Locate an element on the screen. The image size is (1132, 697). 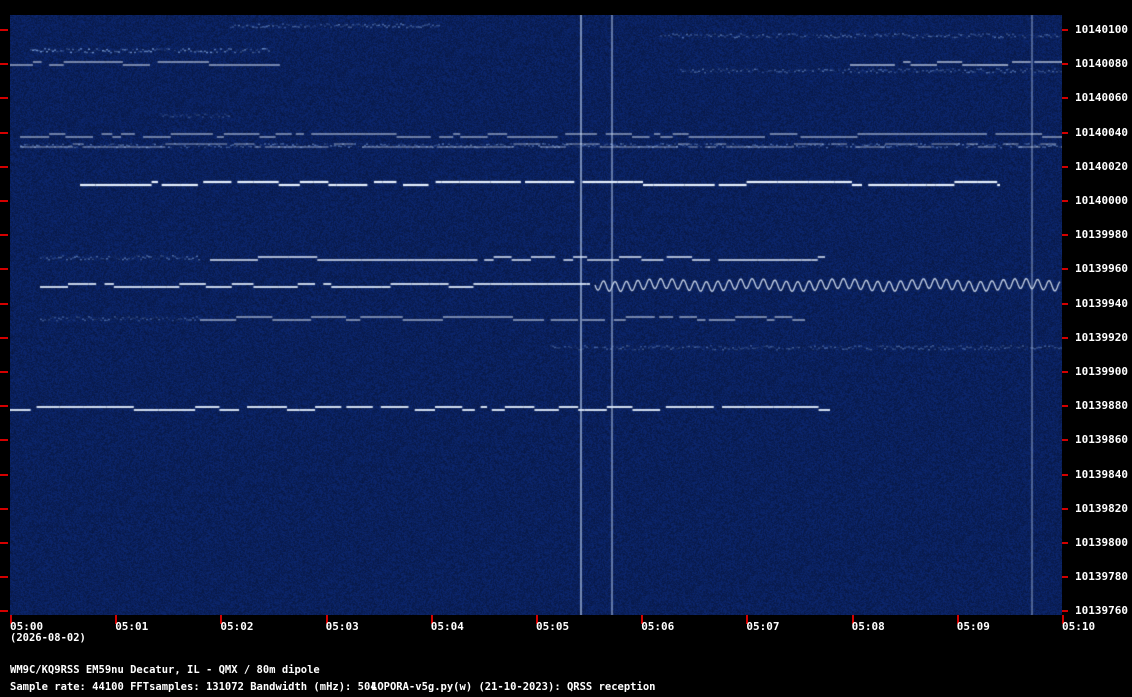
time-label: 05:02 is located at coordinates (237, 626).